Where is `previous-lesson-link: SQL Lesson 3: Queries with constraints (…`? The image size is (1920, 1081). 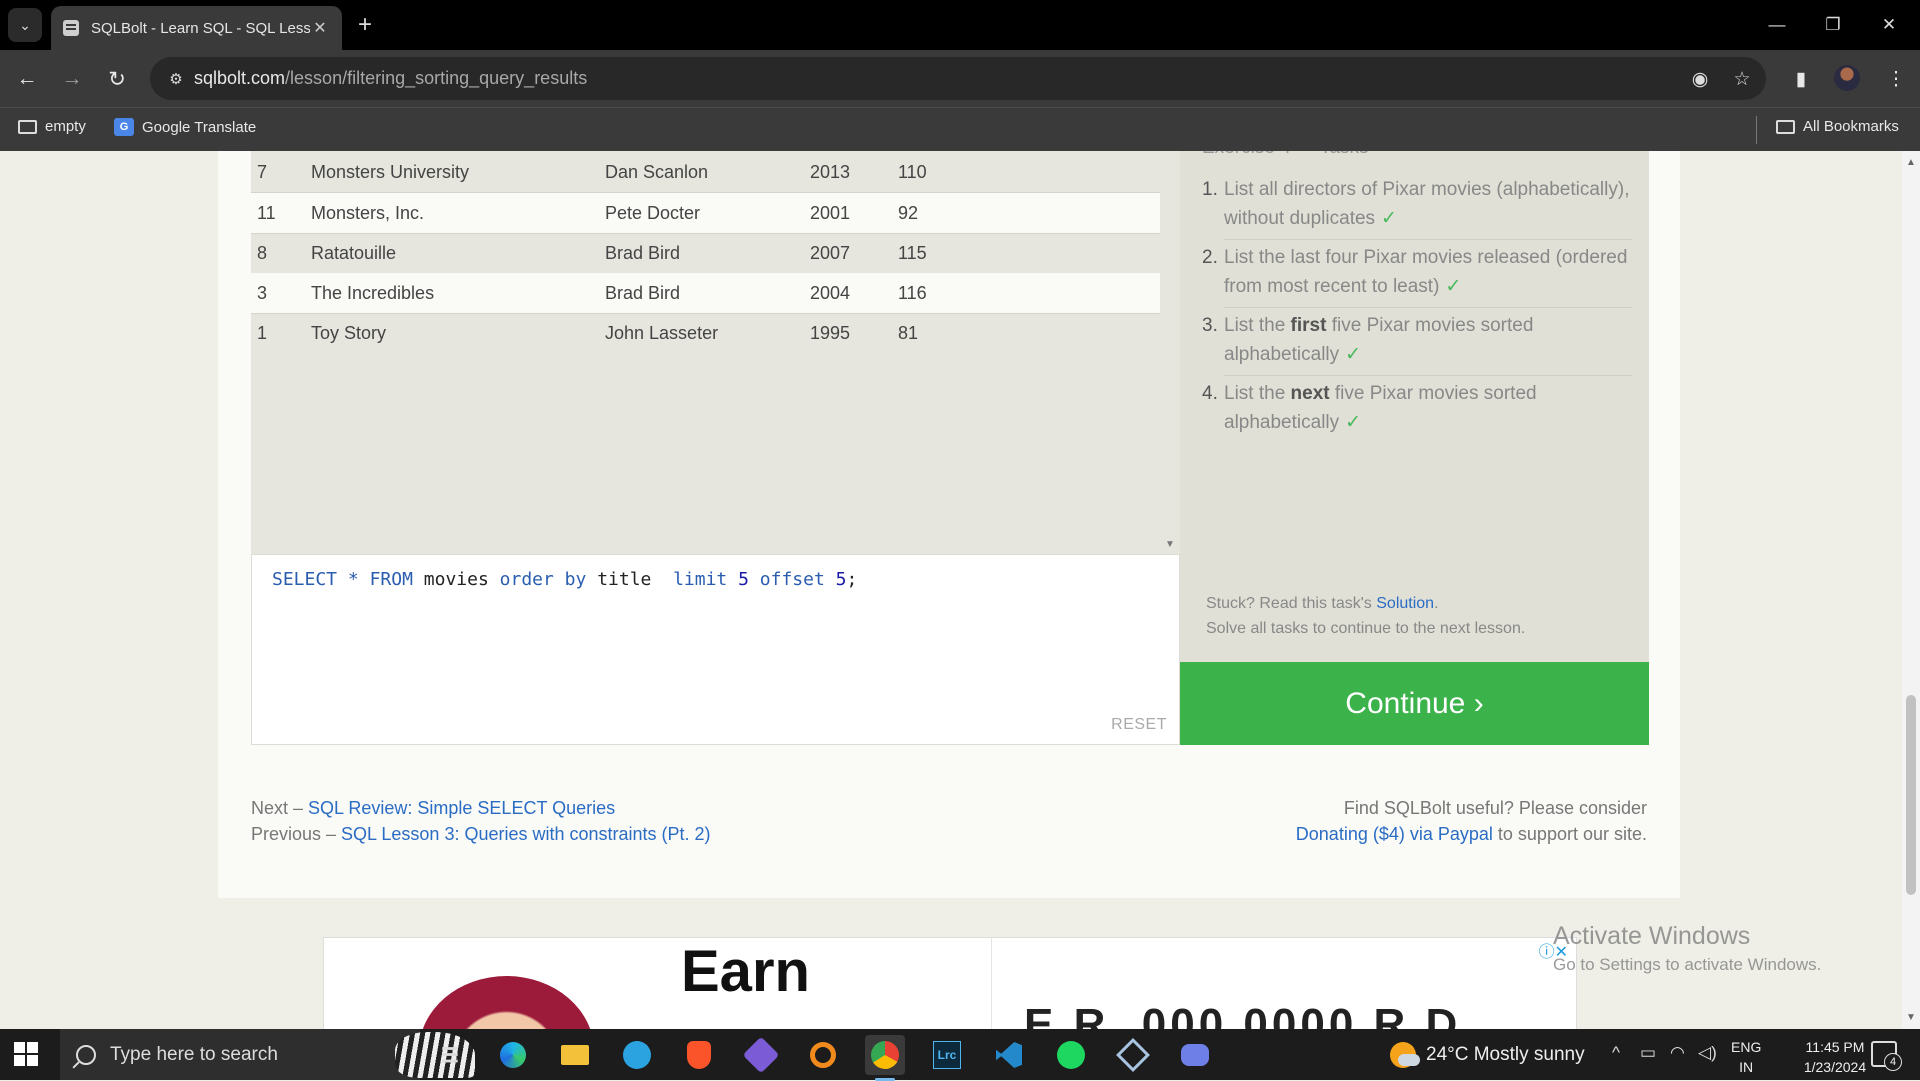
previous-lesson-link: SQL Lesson 3: Queries with constraints (… is located at coordinates (526, 834).